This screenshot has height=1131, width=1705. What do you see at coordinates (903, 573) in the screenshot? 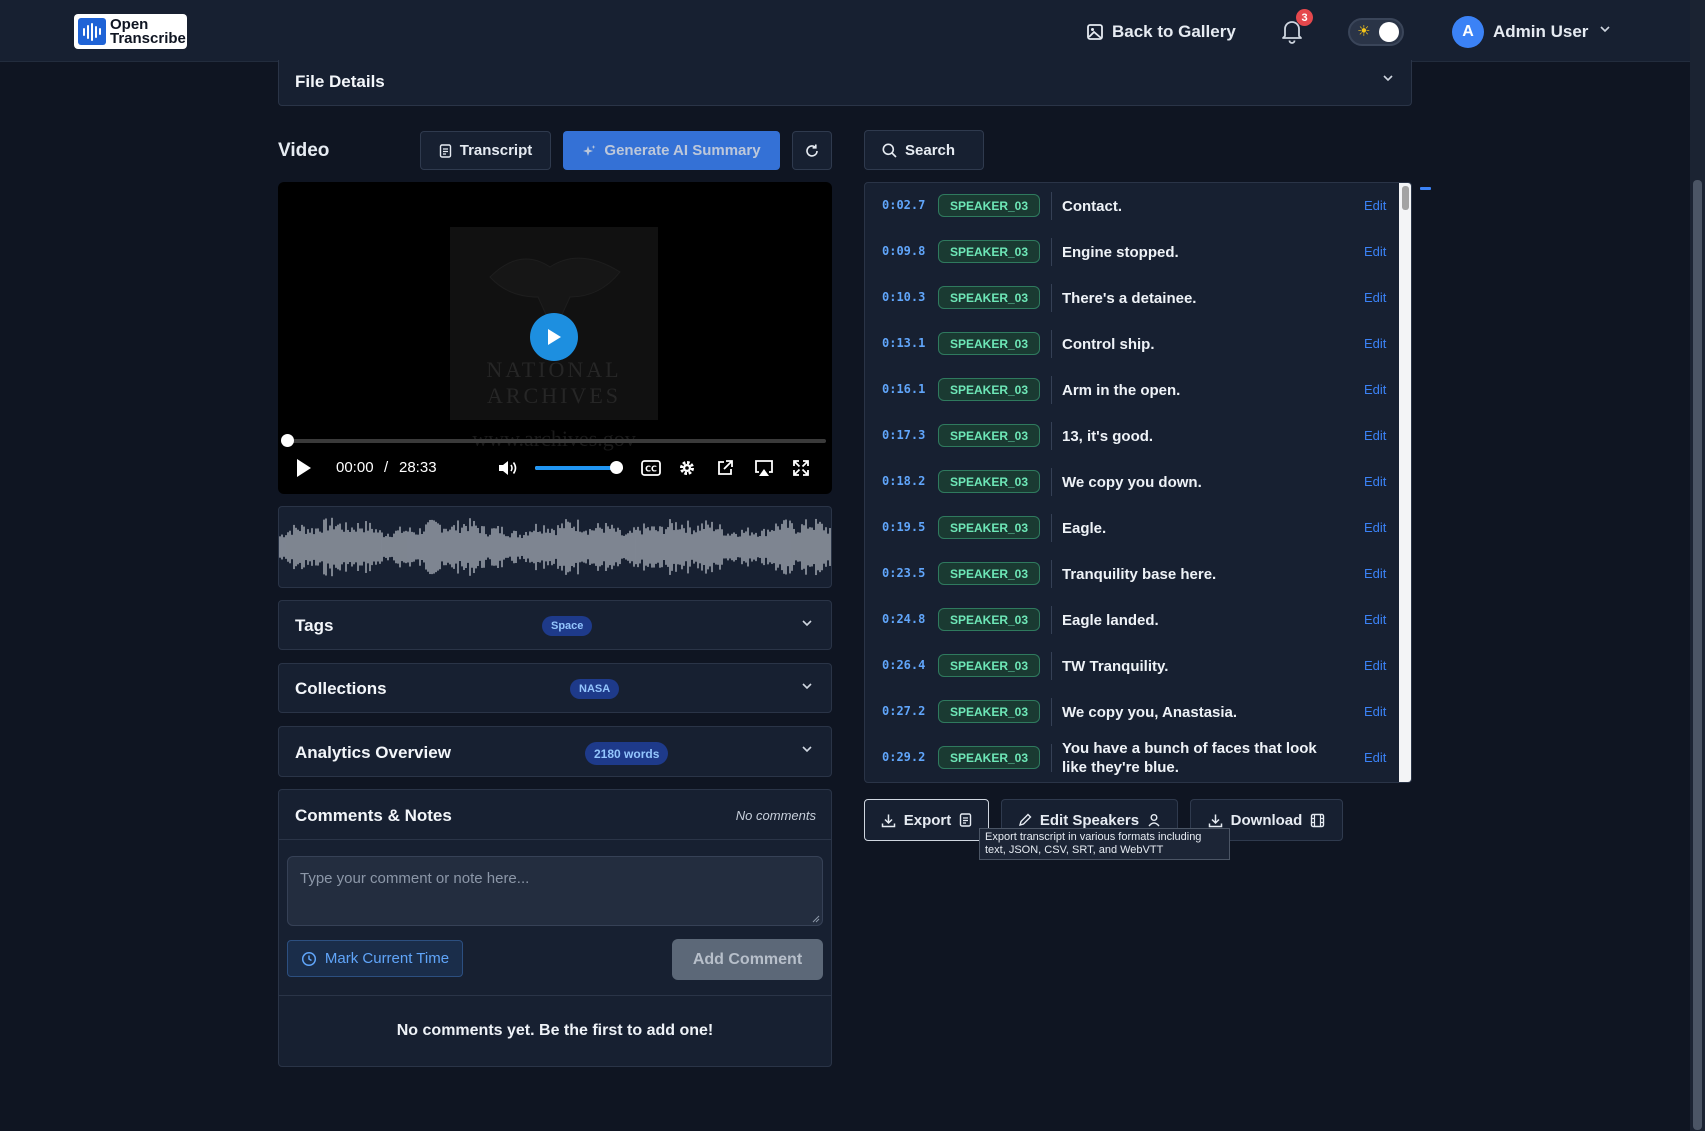
I see `segment-timestamp: 0:23.5` at bounding box center [903, 573].